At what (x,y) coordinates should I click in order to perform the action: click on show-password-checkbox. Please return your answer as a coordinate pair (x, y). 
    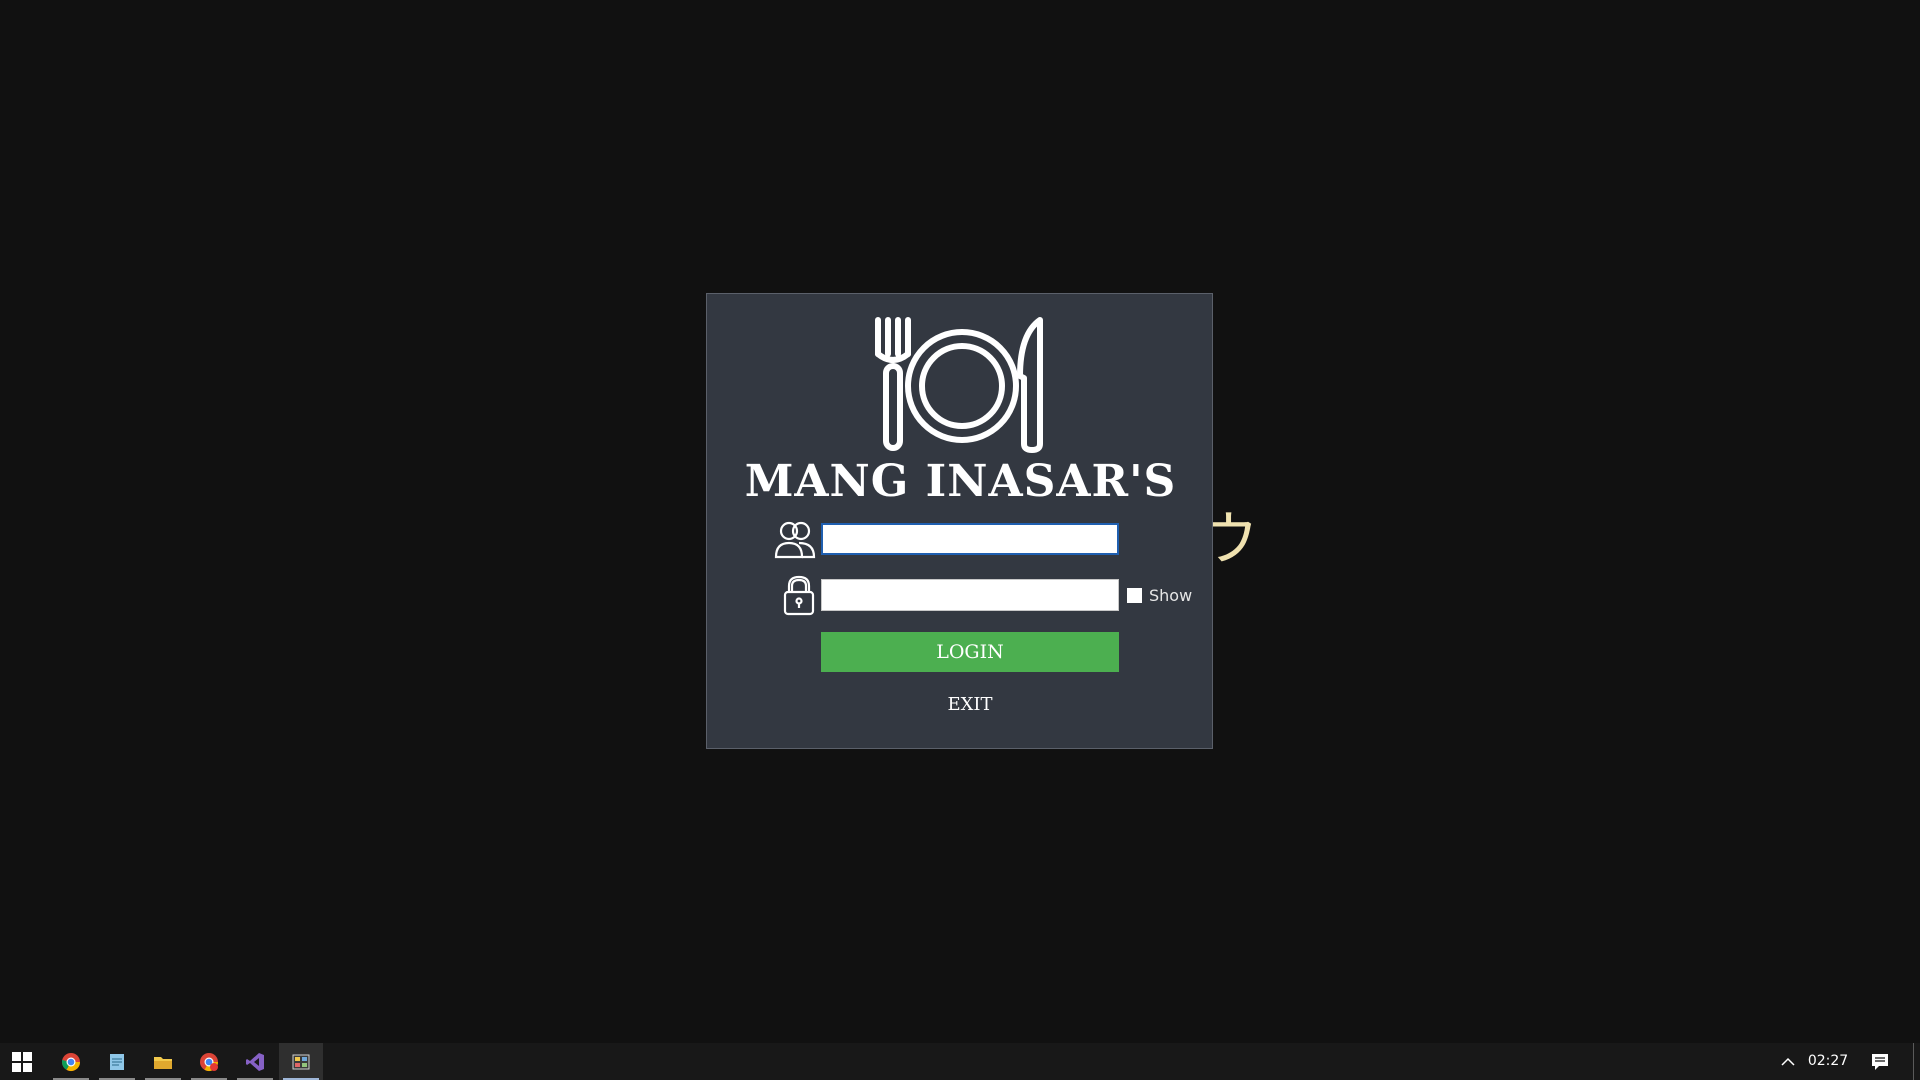
    Looking at the image, I should click on (1134, 595).